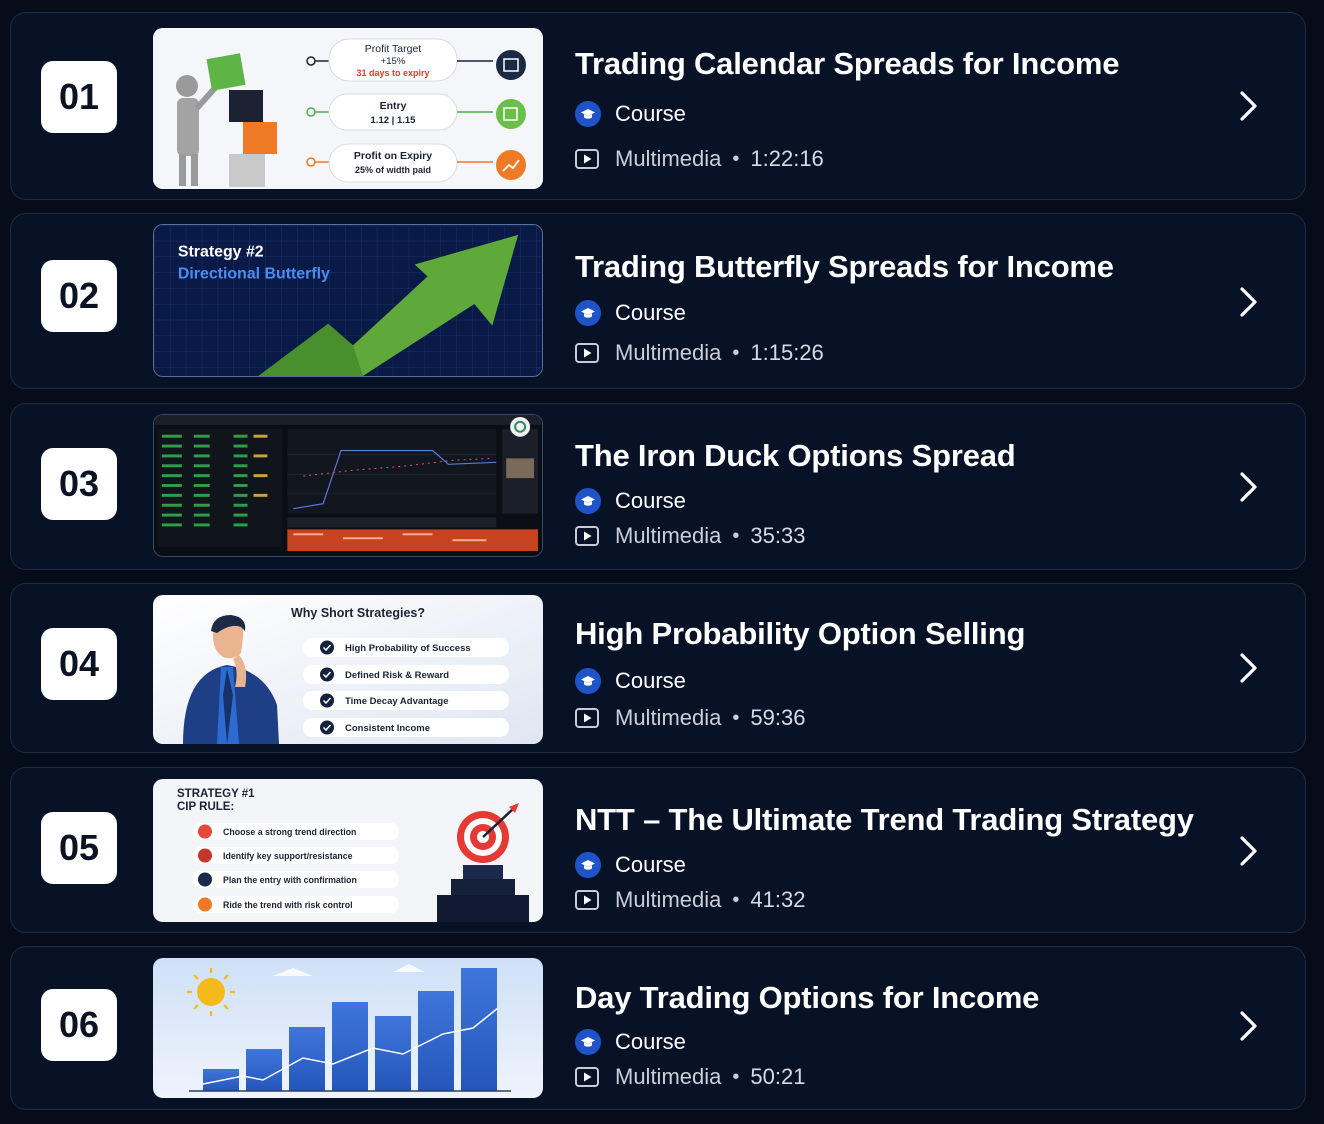 This screenshot has width=1324, height=1124. Describe the element at coordinates (79, 1025) in the screenshot. I see `course-number-badge: 06` at that location.